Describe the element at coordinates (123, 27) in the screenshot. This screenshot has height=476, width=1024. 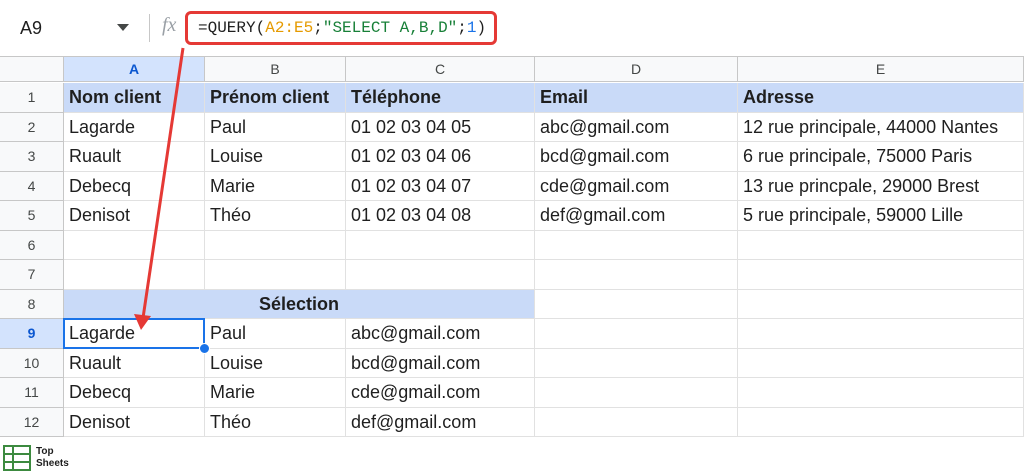
I see `chevron-down-icon` at that location.